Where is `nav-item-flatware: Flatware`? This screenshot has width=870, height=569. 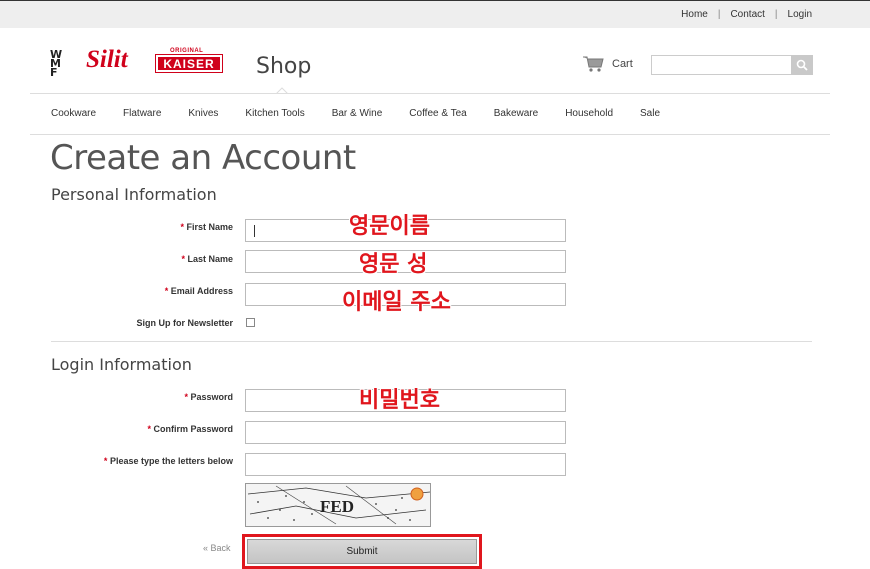
nav-item-flatware: Flatware is located at coordinates (142, 113).